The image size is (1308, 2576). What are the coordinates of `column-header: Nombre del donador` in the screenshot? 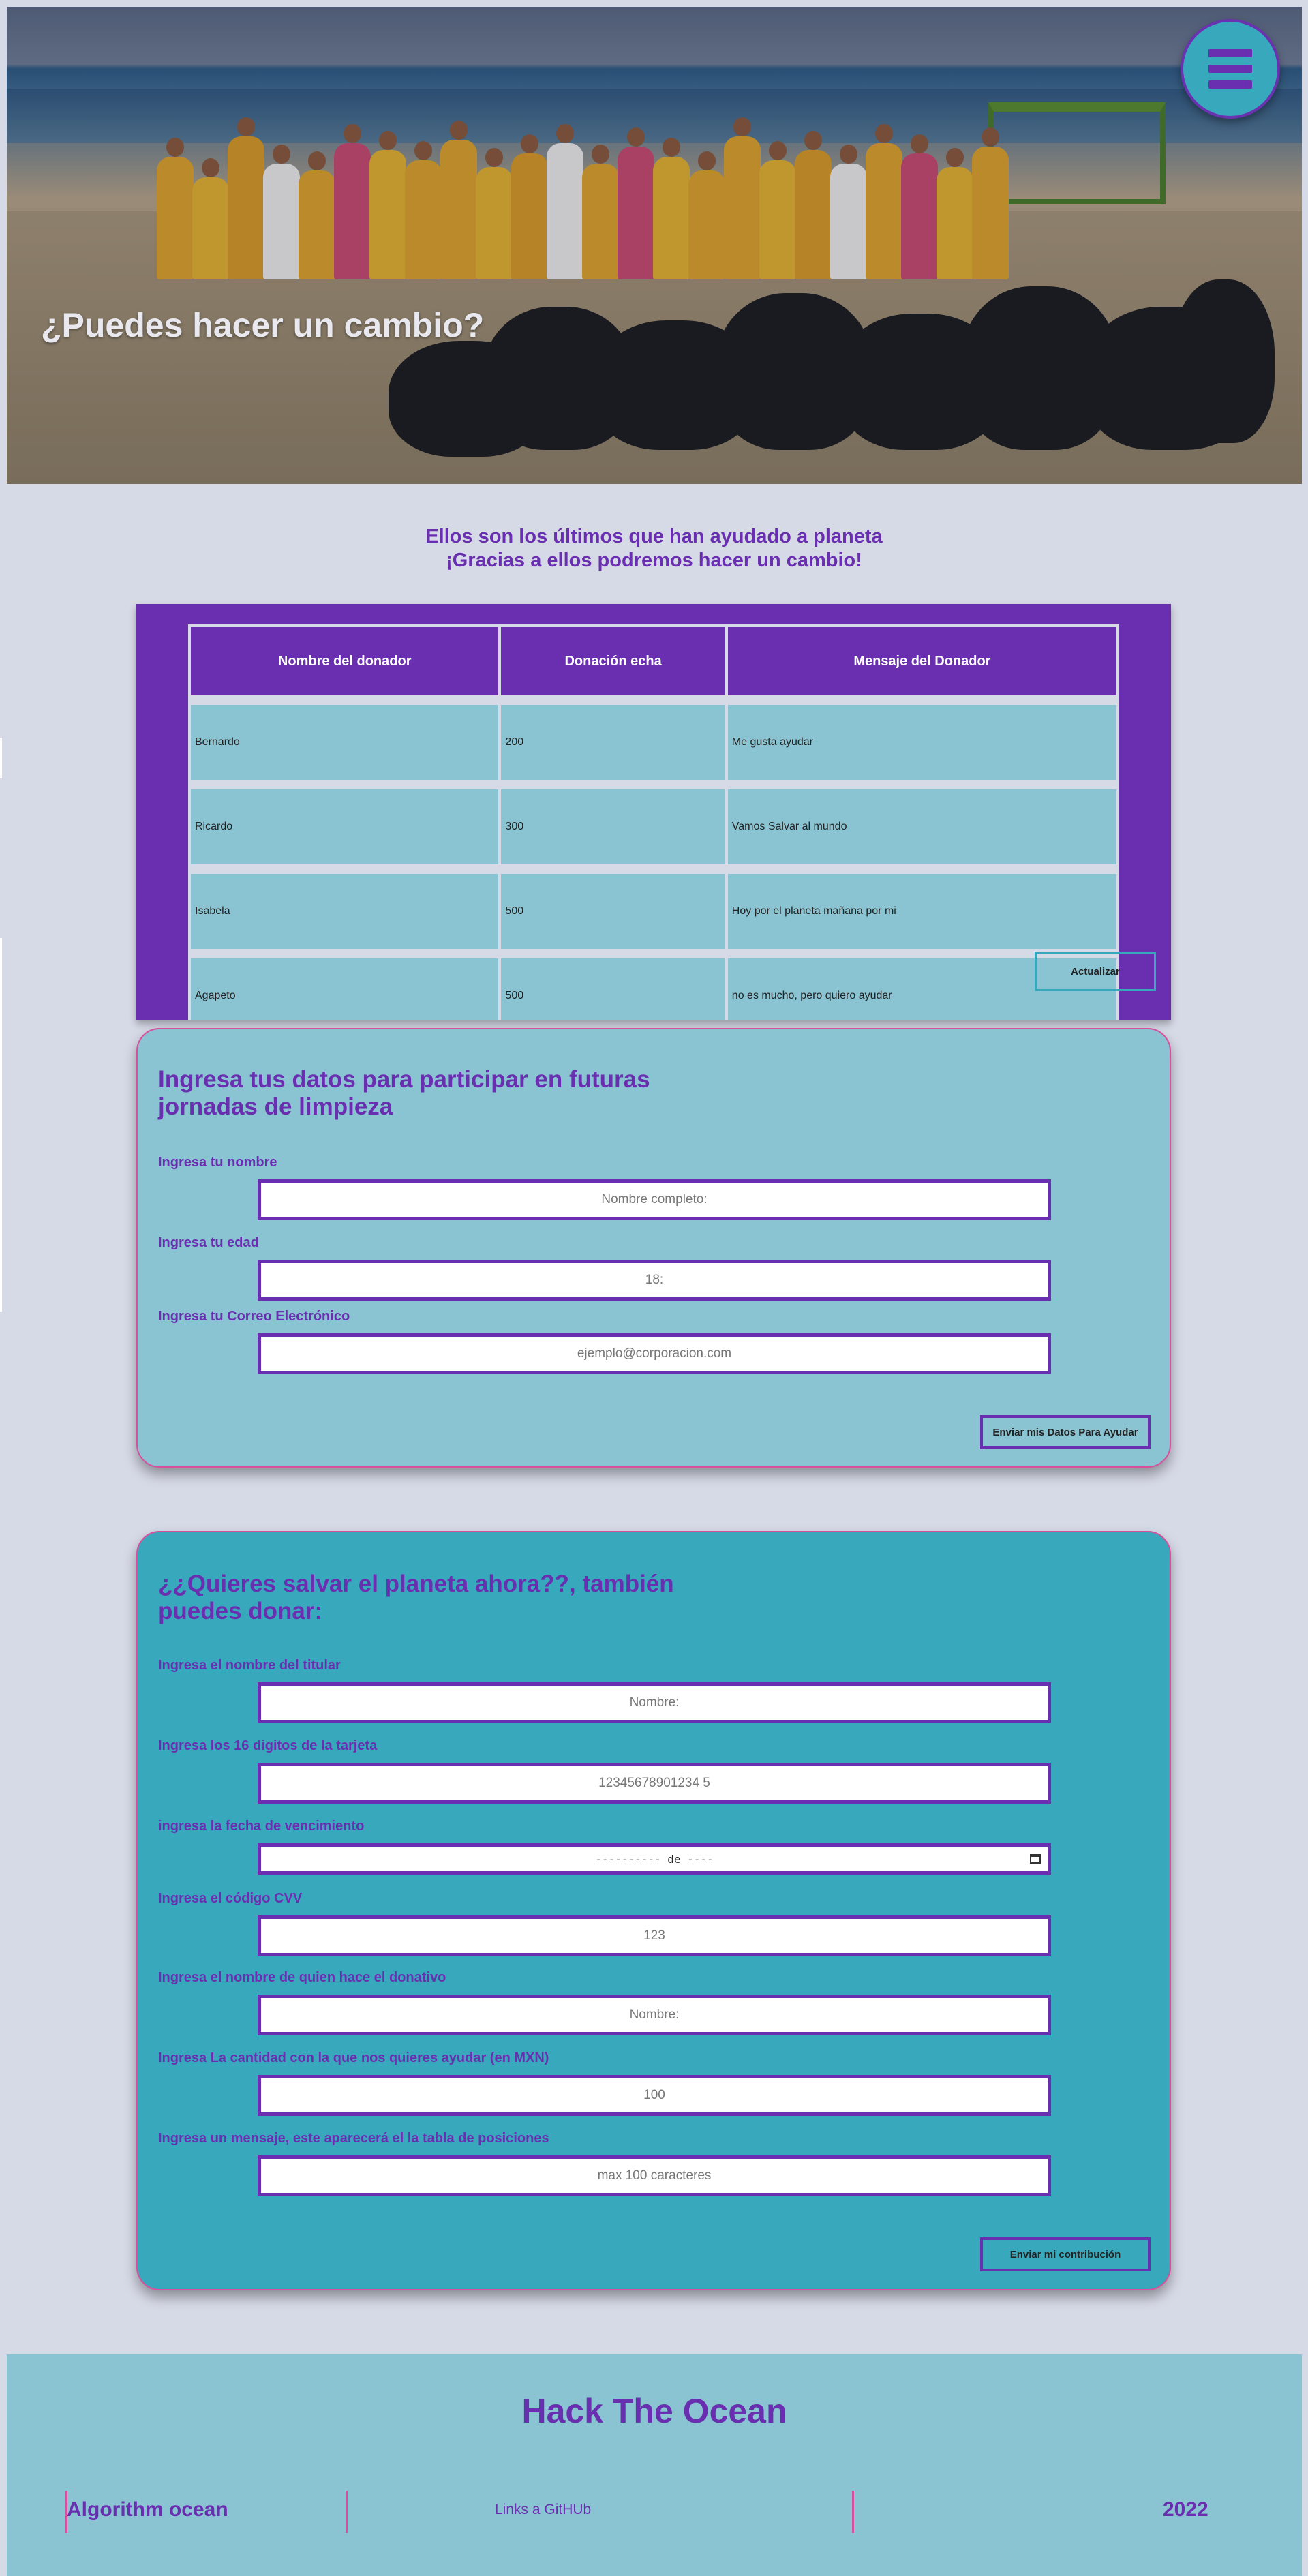 It's located at (345, 661).